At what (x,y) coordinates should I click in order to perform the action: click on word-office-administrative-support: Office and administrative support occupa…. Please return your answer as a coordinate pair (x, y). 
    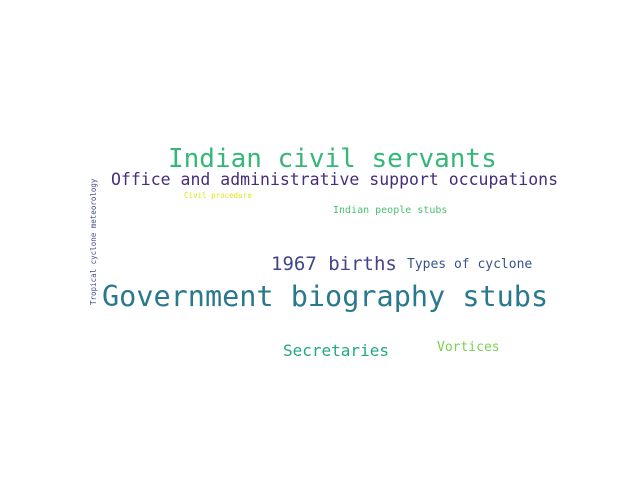
    Looking at the image, I should click on (335, 179).